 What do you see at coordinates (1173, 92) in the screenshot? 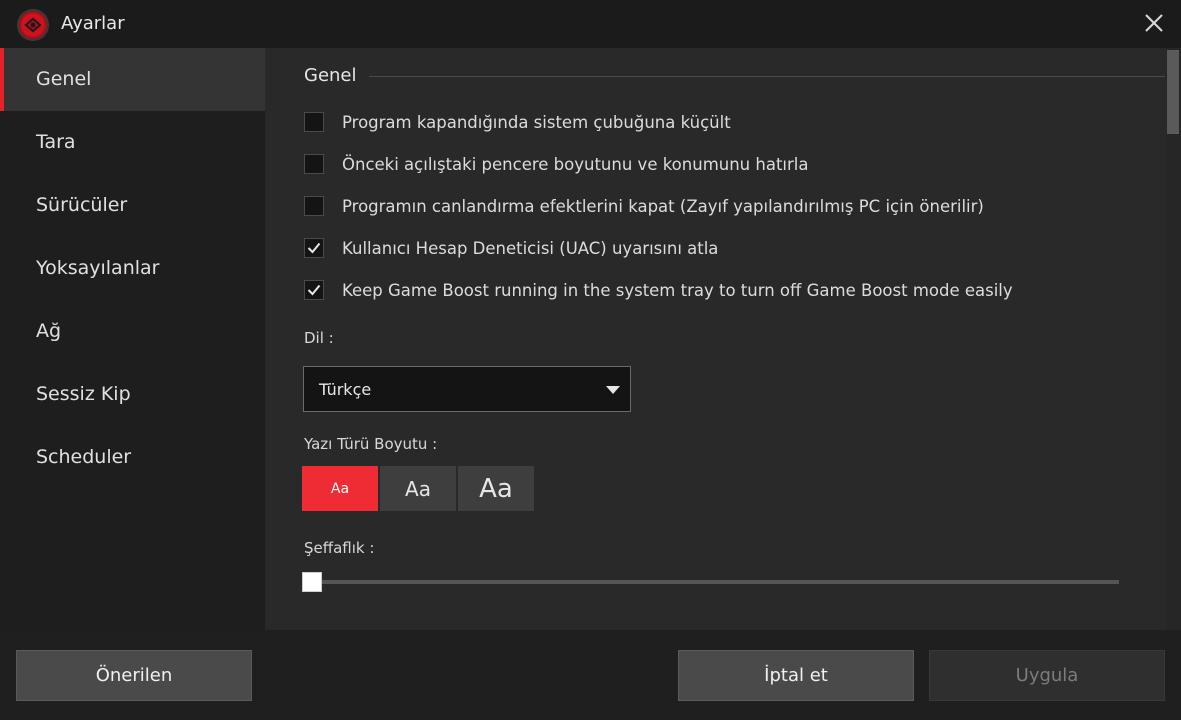
I see `scrollbar-thumb` at bounding box center [1173, 92].